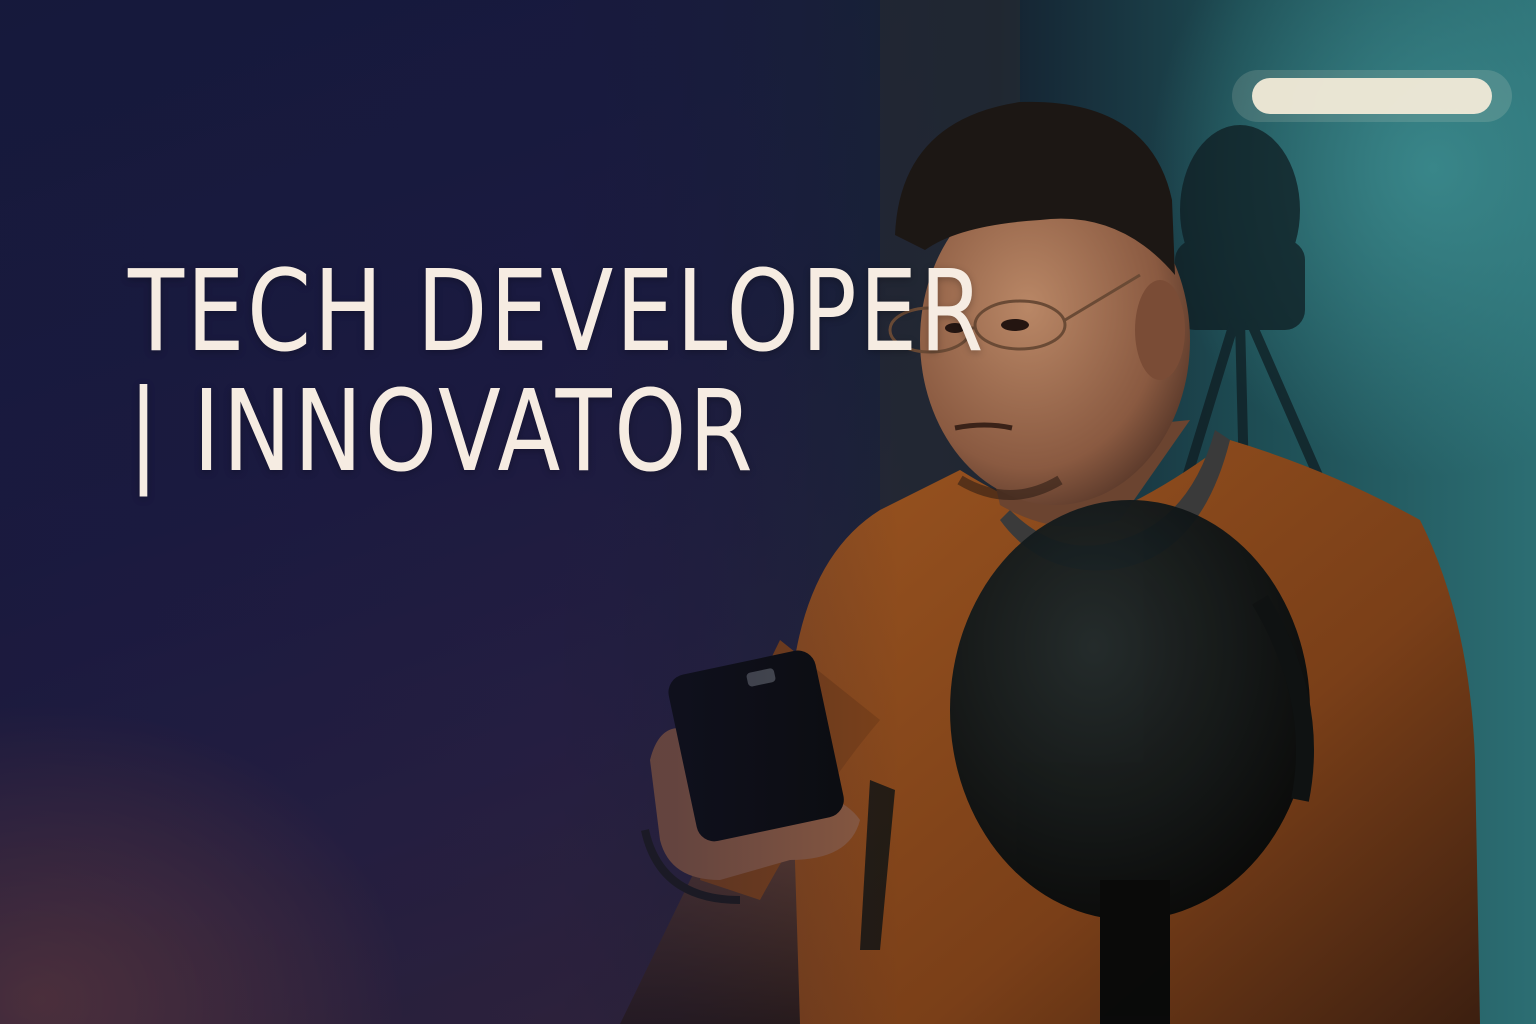  I want to click on headline-line-2: | INNOVATOR, so click(442, 432).